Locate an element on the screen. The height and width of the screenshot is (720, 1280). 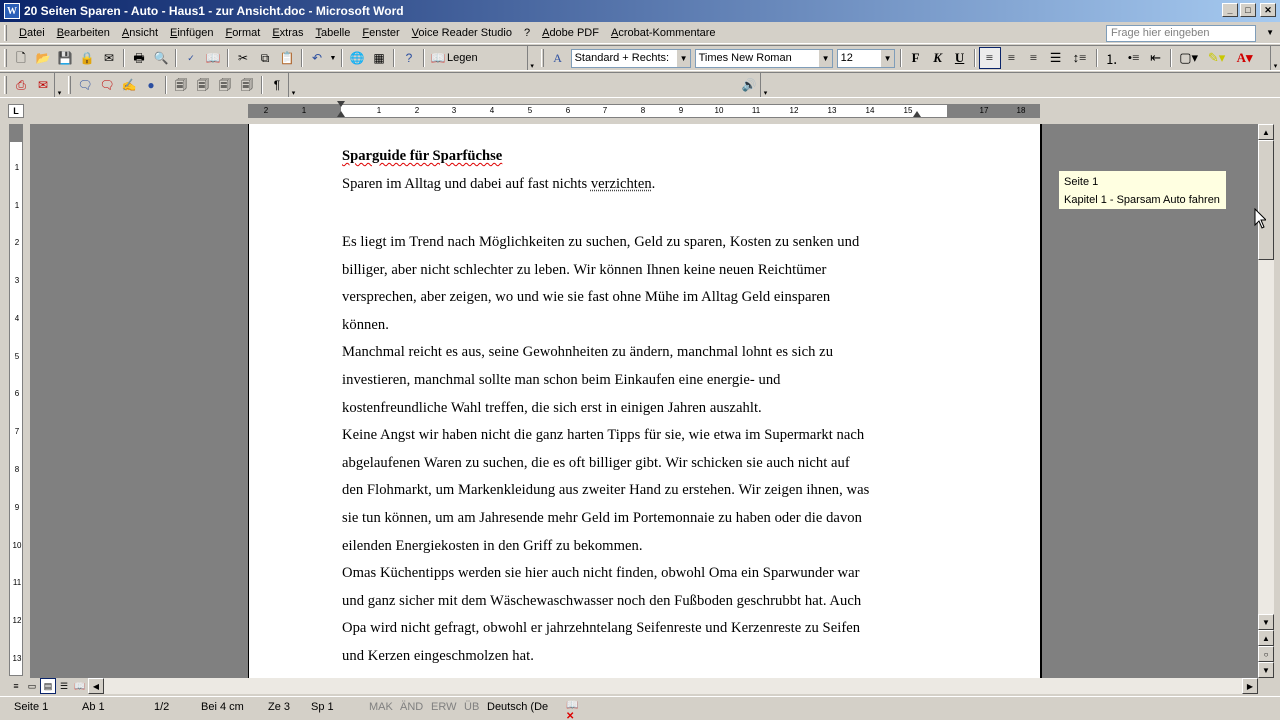
outline-view-icon: ☰ is located at coordinates (64, 686).